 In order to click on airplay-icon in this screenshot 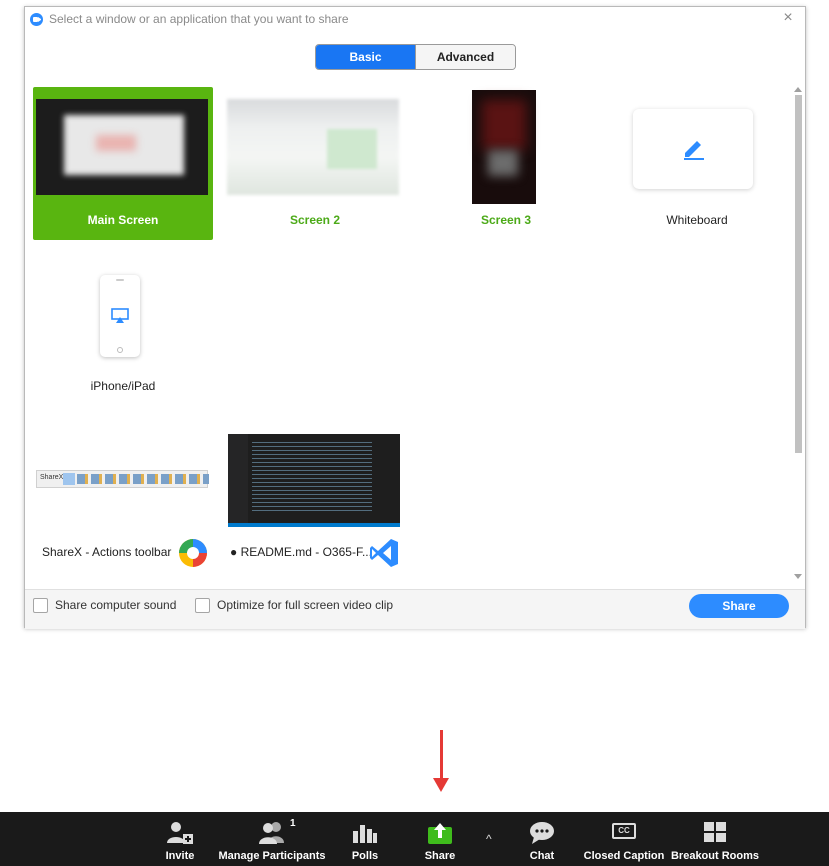, I will do `click(120, 315)`.